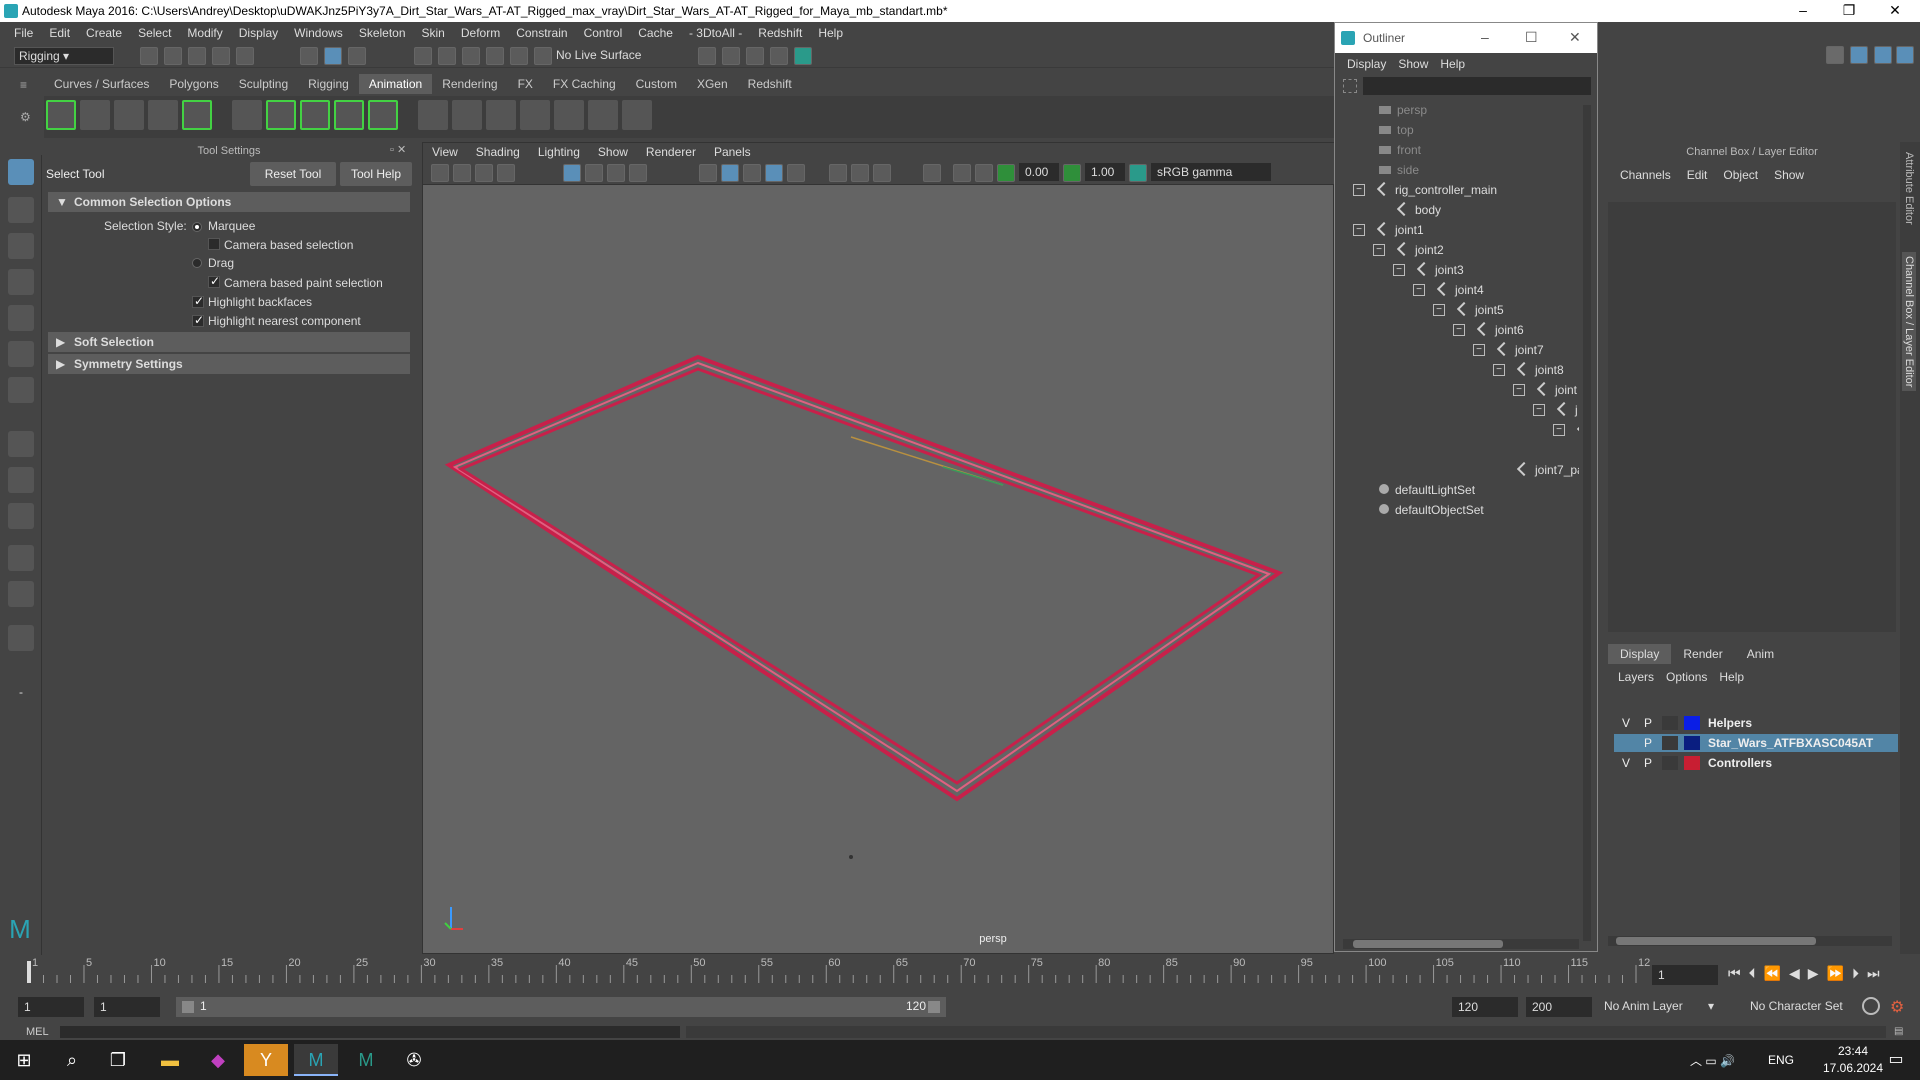 The image size is (1920, 1080). I want to click on blend-shape-icon, so click(535, 115).